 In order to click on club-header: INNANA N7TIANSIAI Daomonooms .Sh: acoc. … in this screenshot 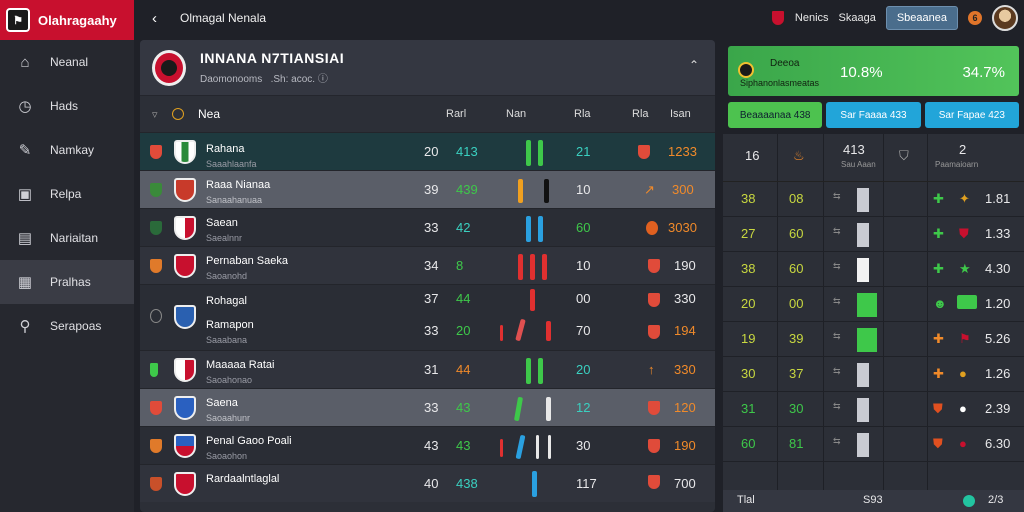, I will do `click(427, 68)`.